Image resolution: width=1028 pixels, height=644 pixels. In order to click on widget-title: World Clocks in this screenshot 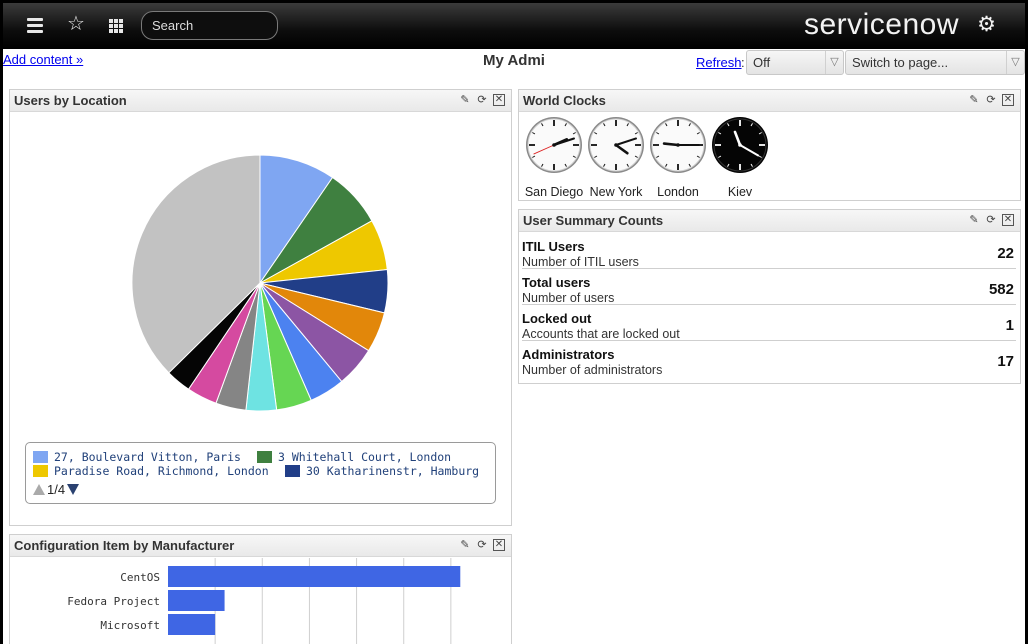, I will do `click(564, 100)`.